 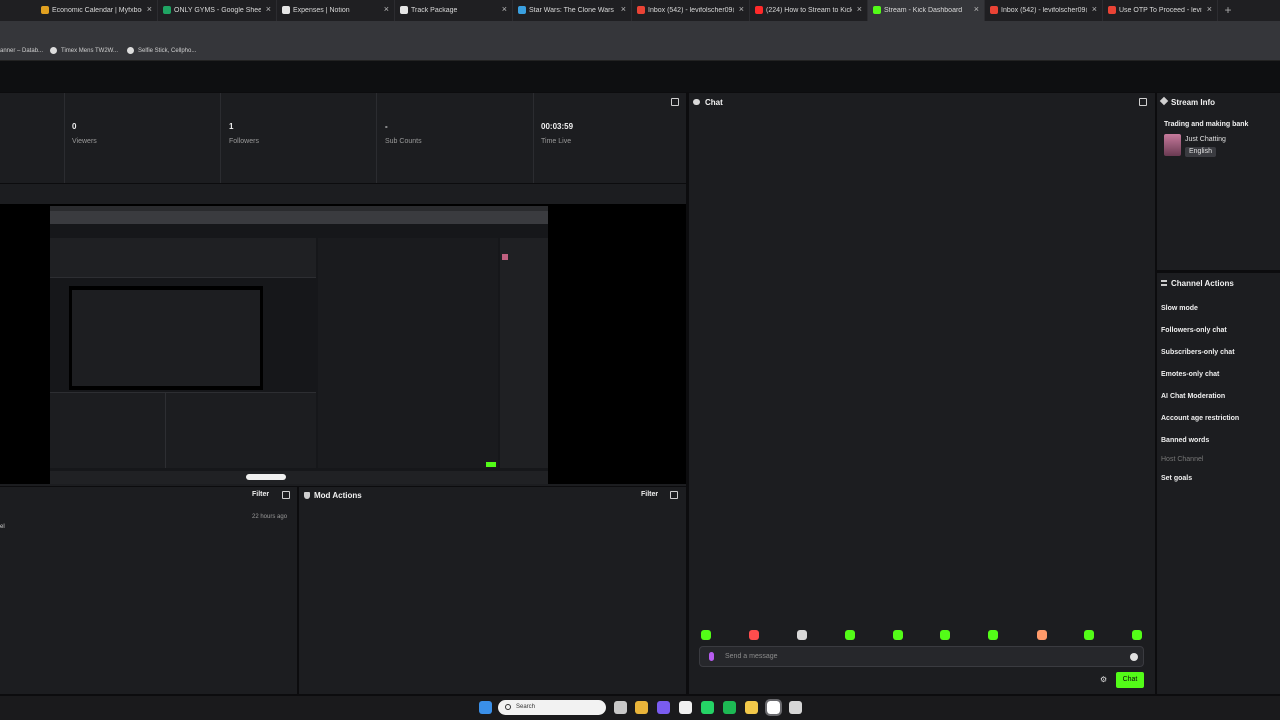 I want to click on tab-title: ONLY GYMS - Google Sheets, so click(x=217, y=10).